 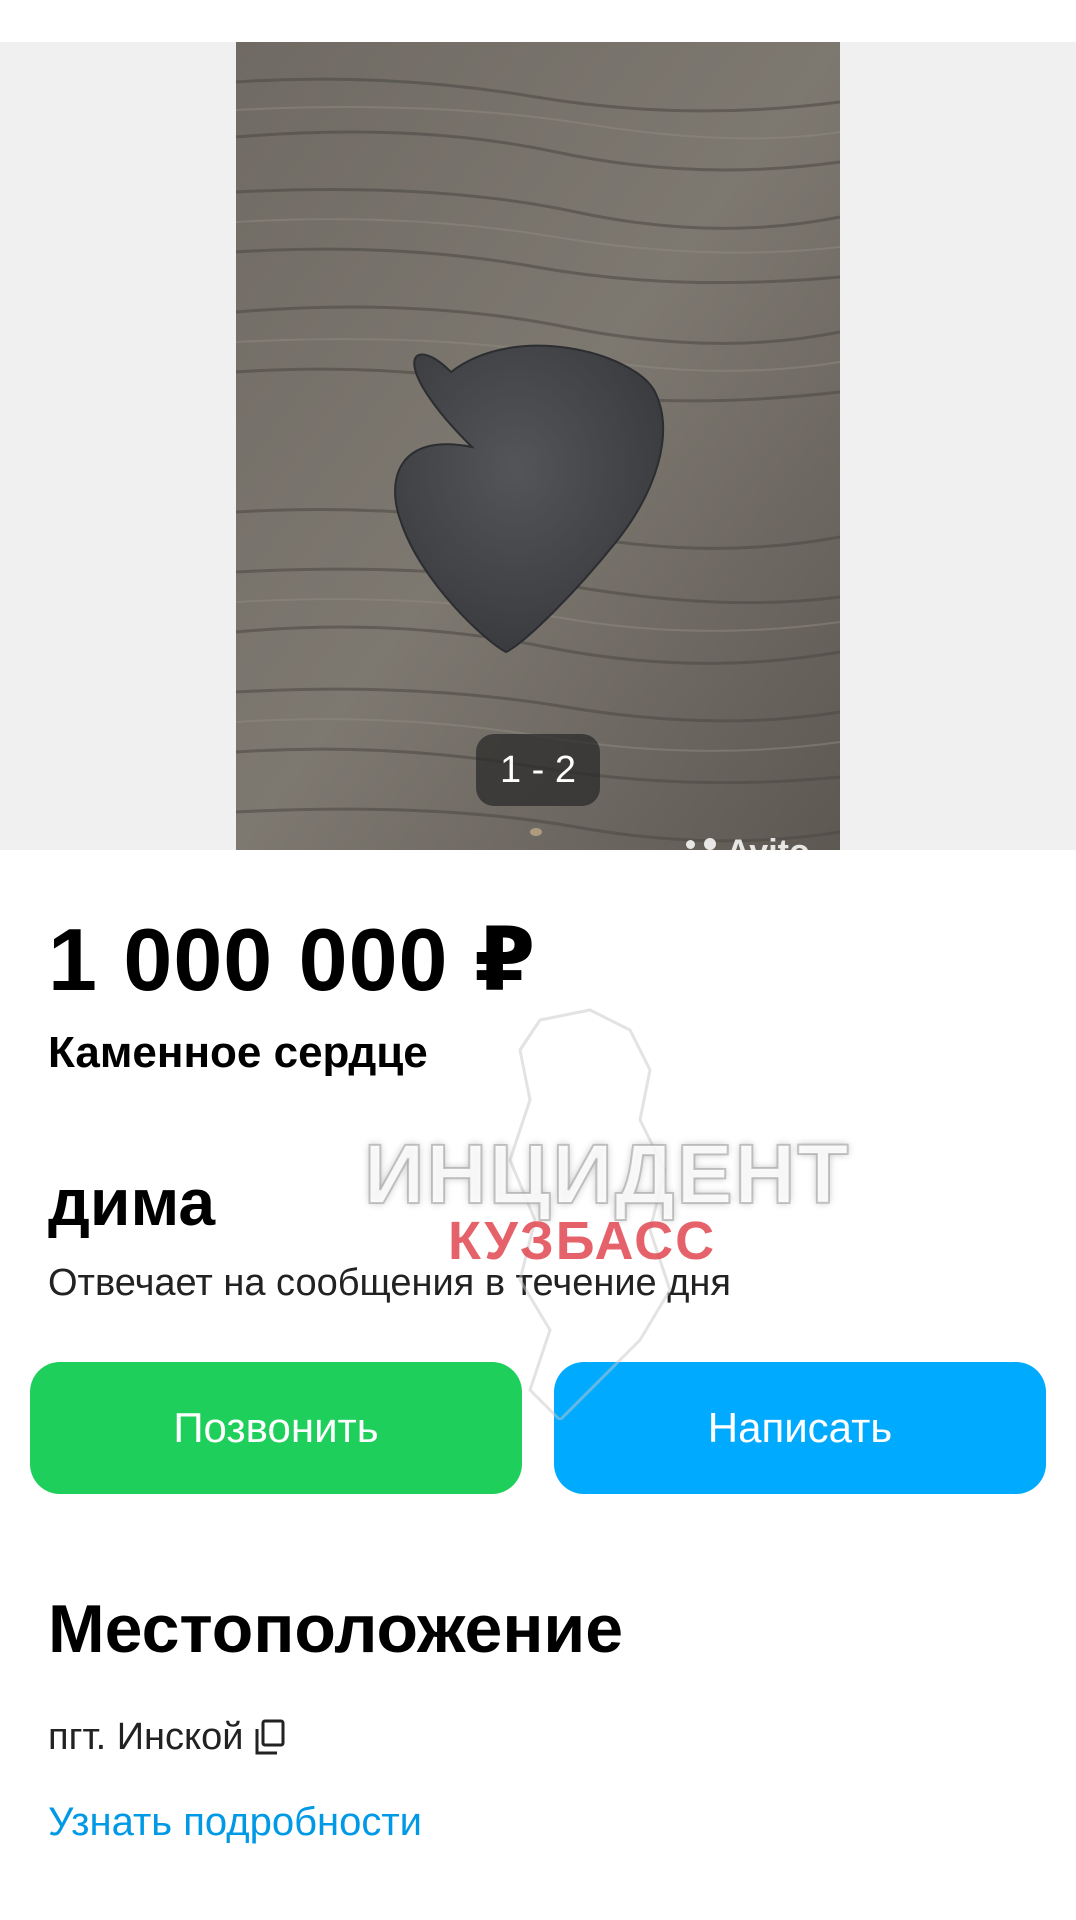 What do you see at coordinates (131, 1202) in the screenshot?
I see `seller-name: дима` at bounding box center [131, 1202].